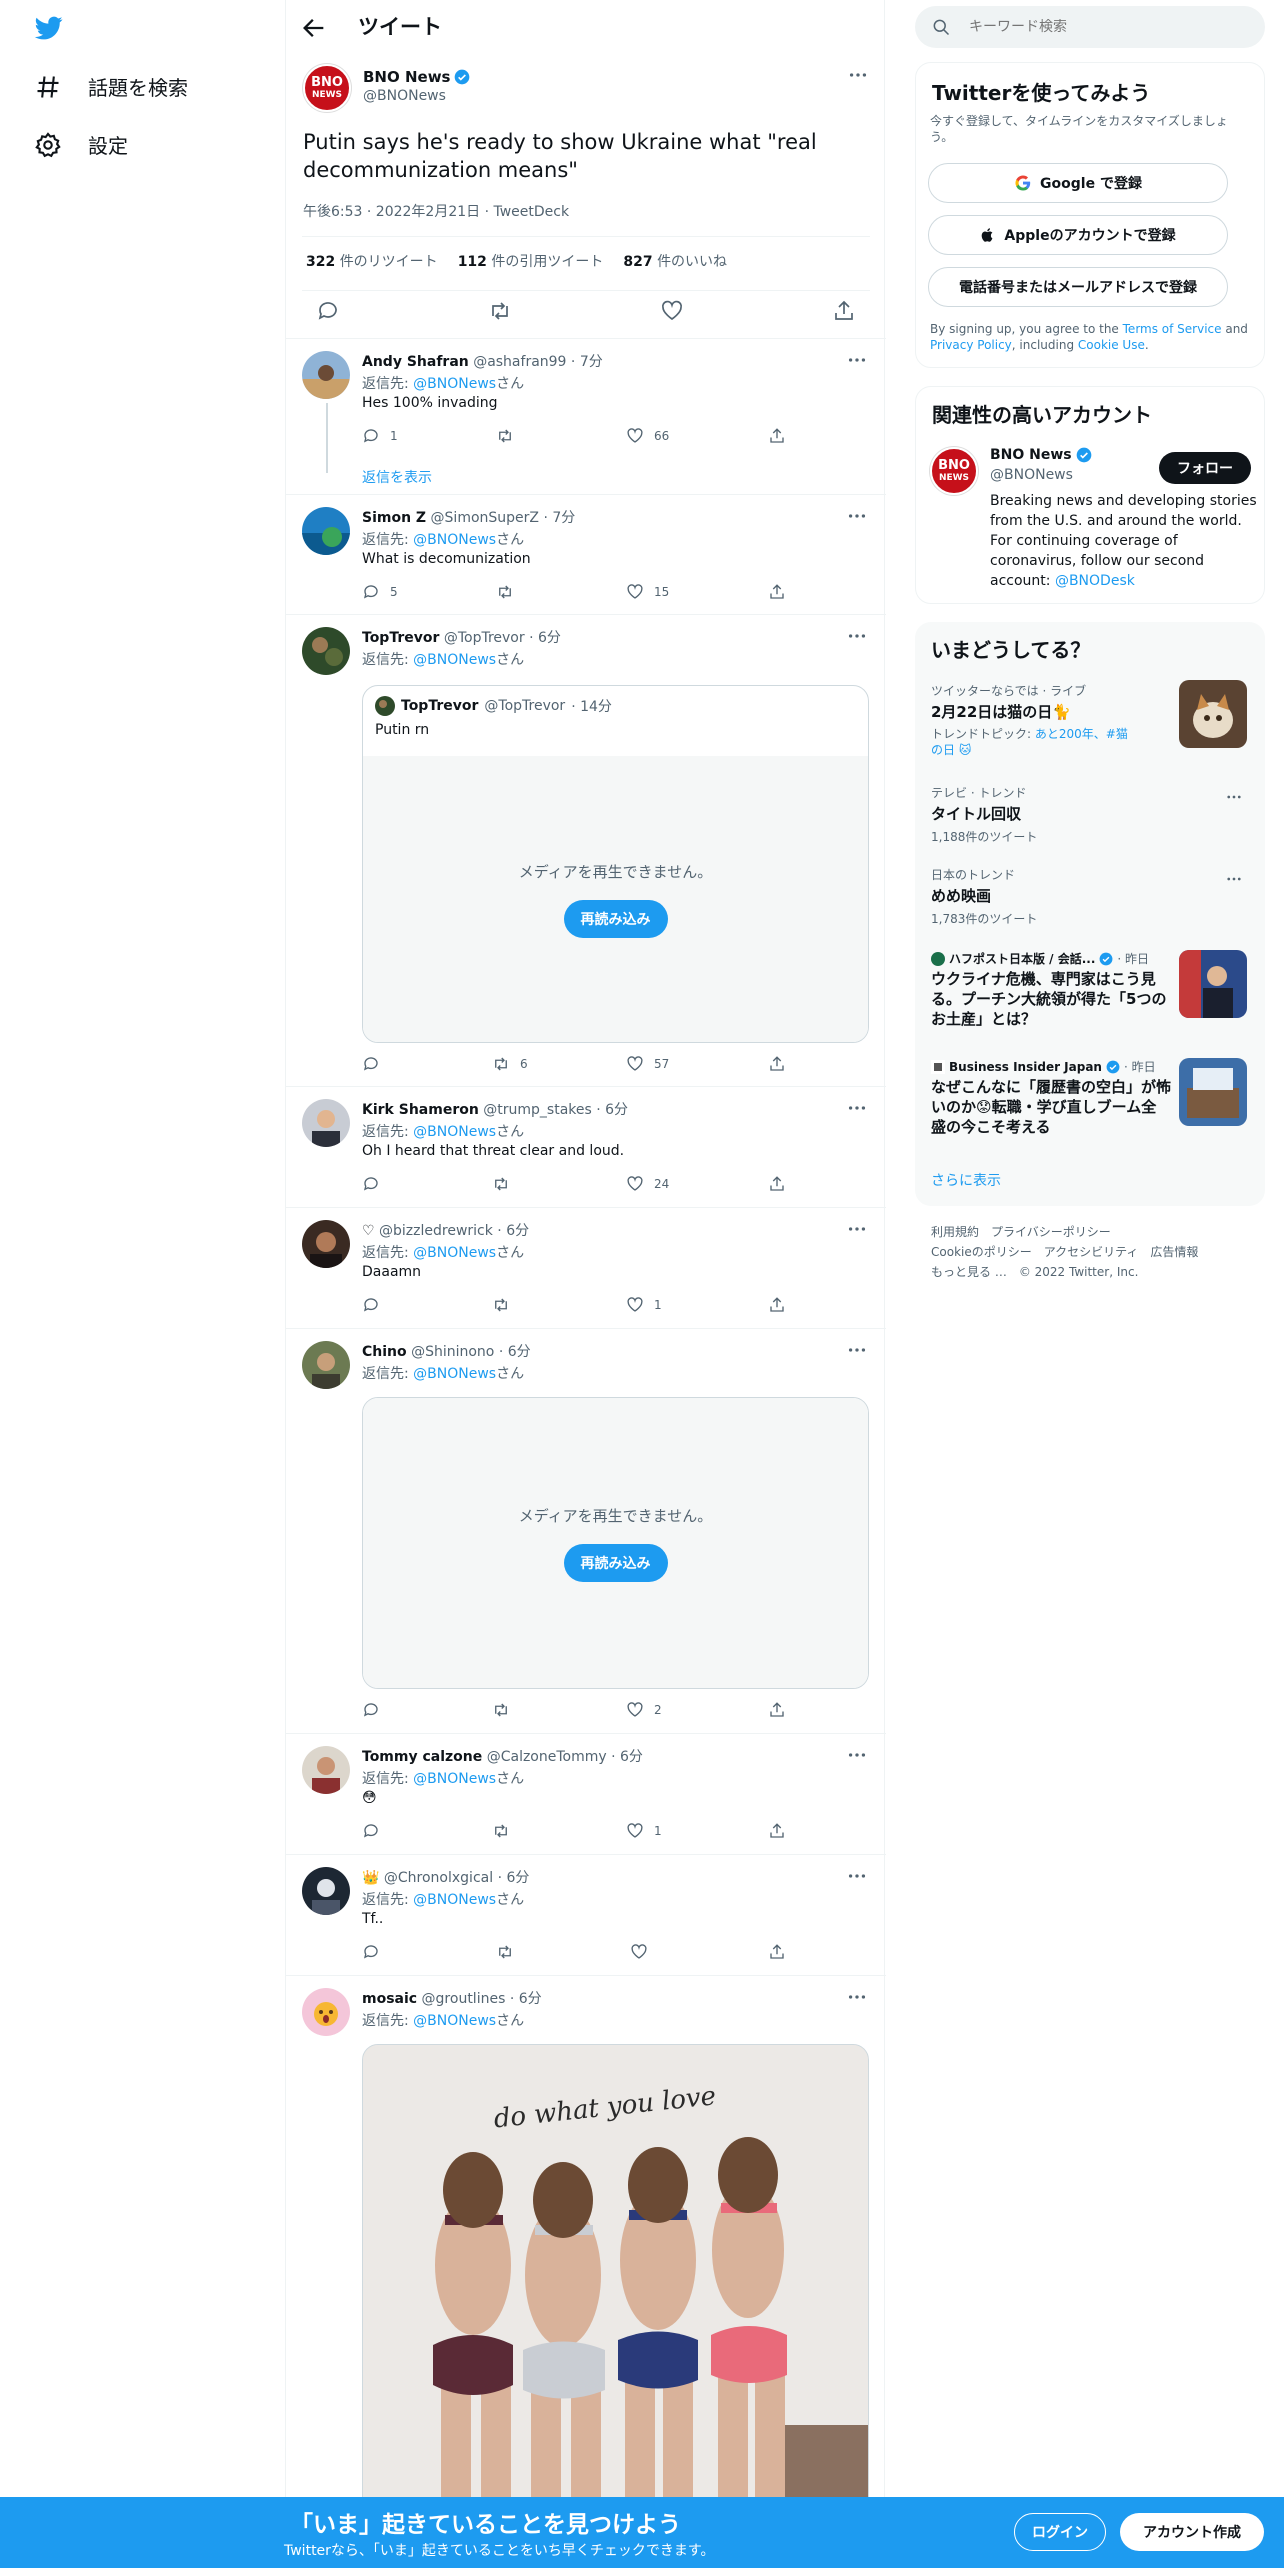 This screenshot has height=2568, width=1284. I want to click on author-handle: @BNONews, so click(404, 96).